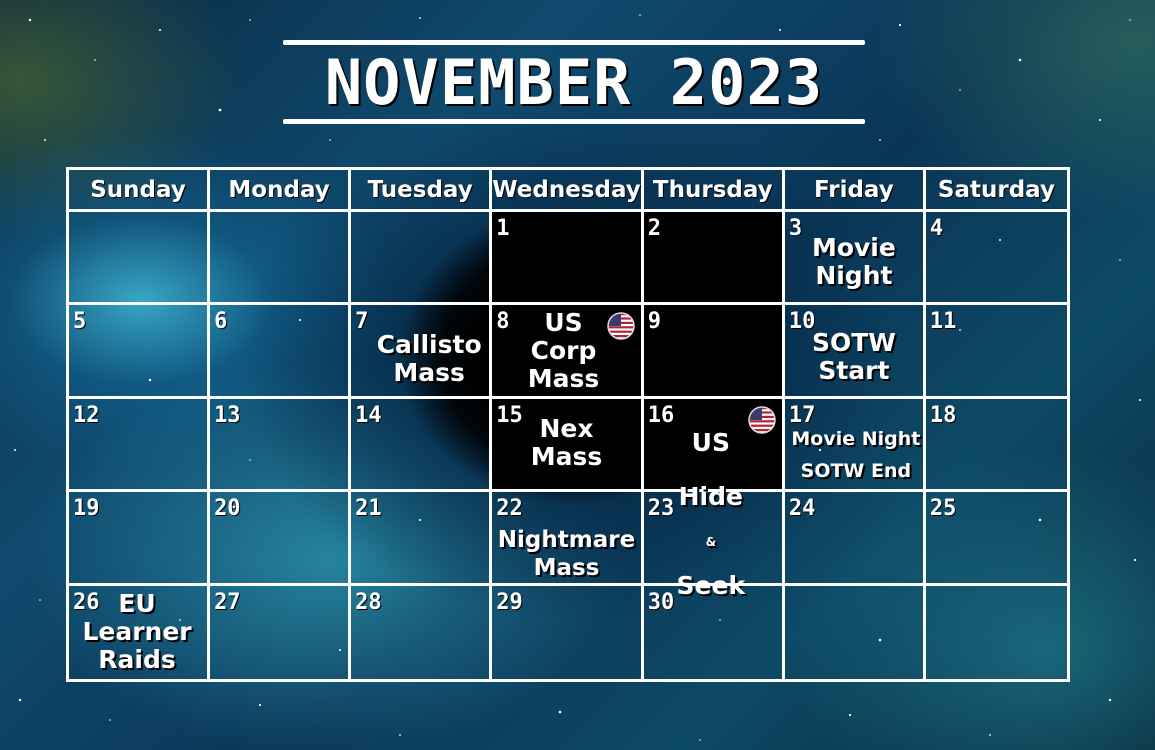 The image size is (1155, 750). I want to click on day-number: 6, so click(221, 322).